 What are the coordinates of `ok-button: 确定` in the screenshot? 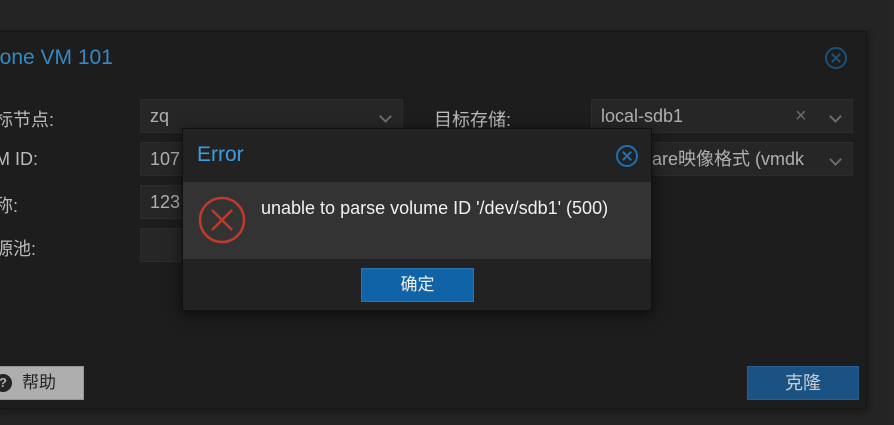 It's located at (417, 285).